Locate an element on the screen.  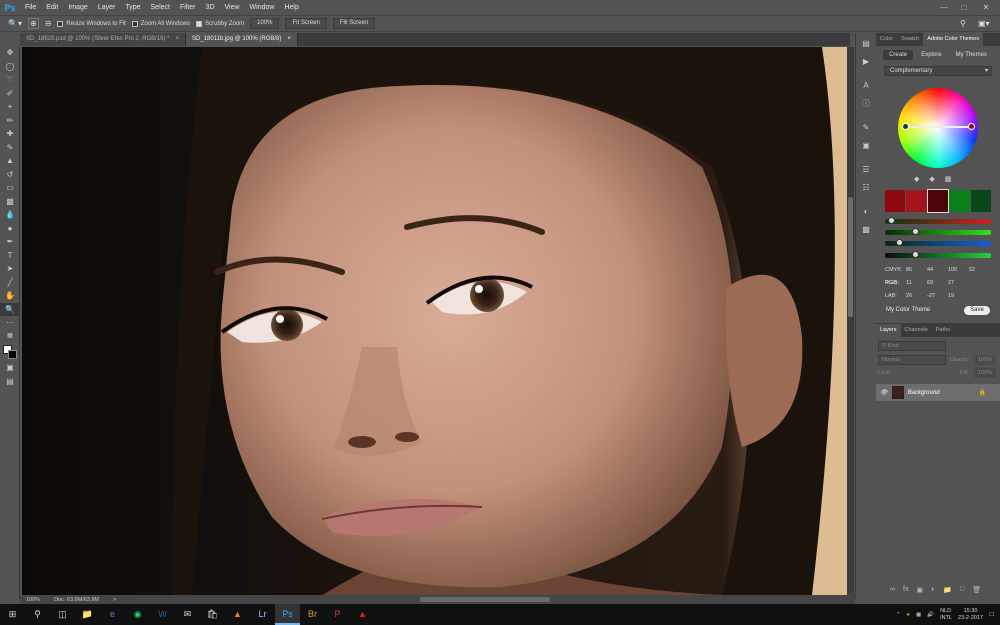
scrubby-zoom-checkbox: Scrubby Zoom is located at coordinates (220, 23).